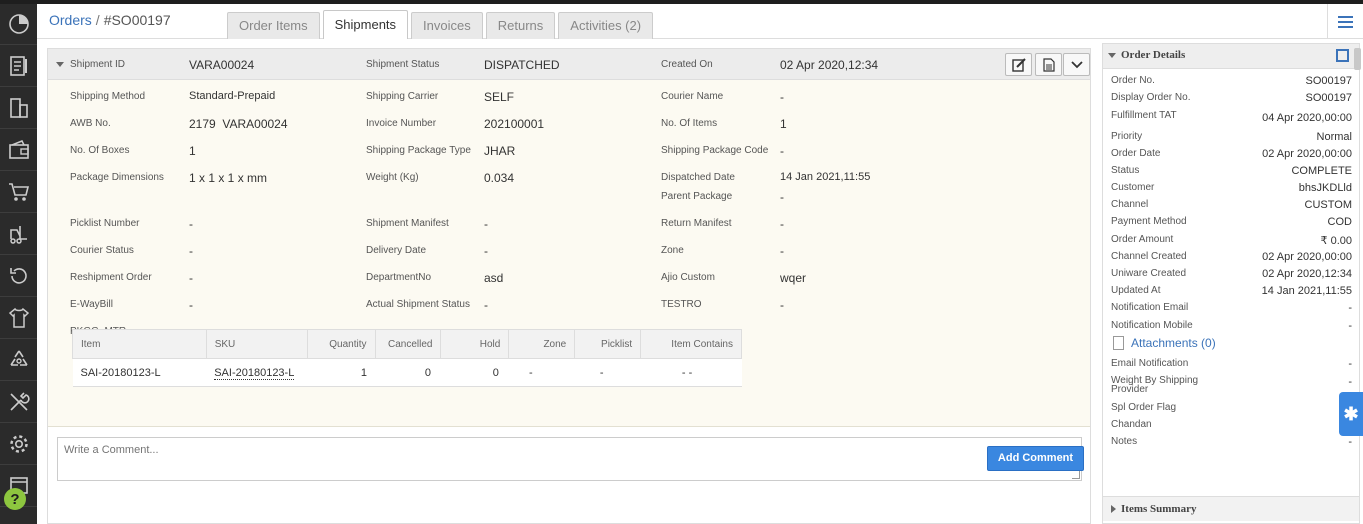  What do you see at coordinates (232, 96) in the screenshot?
I see `shipping-method-value: Standard-Prepaid` at bounding box center [232, 96].